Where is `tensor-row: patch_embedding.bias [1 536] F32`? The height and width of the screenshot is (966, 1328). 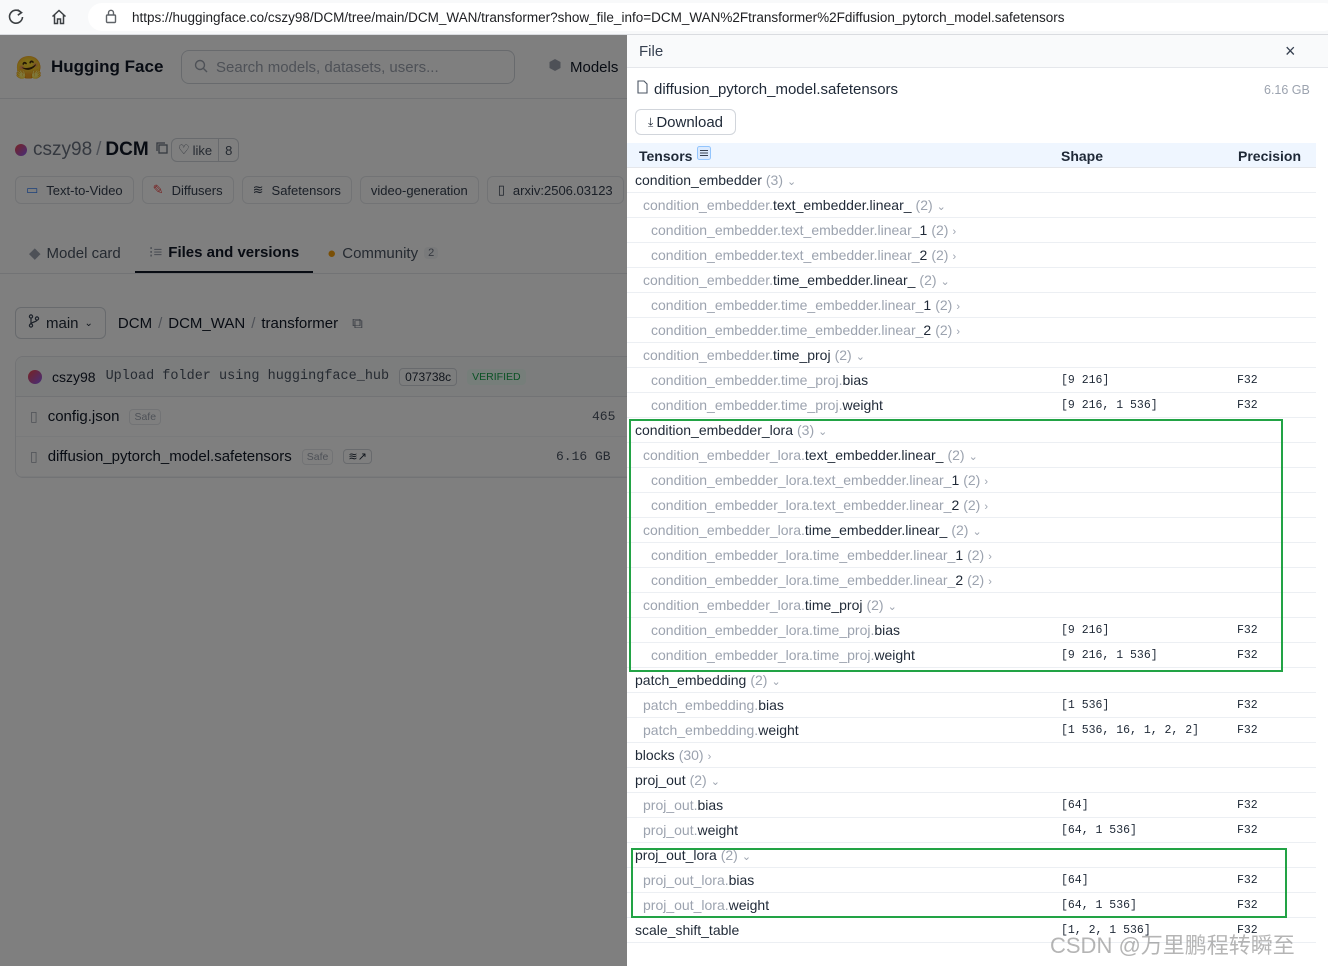
tensor-row: patch_embedding.bias [1 536] F32 is located at coordinates (971, 705).